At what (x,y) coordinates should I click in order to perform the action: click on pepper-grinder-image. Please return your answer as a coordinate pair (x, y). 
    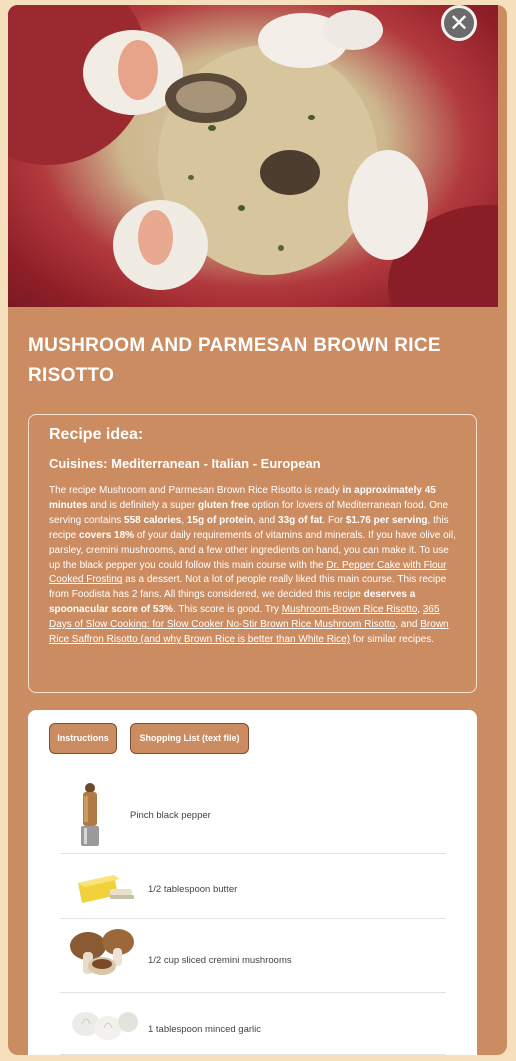
    Looking at the image, I should click on (90, 814).